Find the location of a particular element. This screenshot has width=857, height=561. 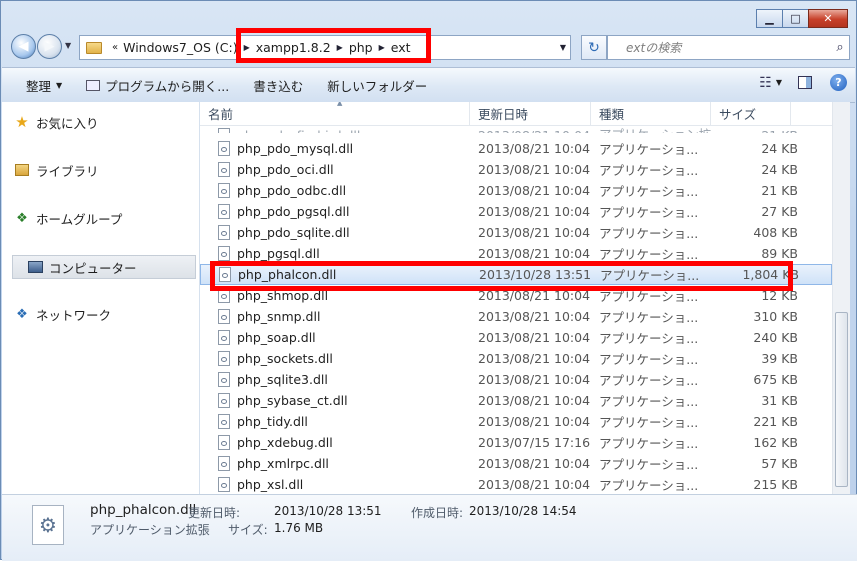

details-size-value: 1.76 MB is located at coordinates (299, 528).